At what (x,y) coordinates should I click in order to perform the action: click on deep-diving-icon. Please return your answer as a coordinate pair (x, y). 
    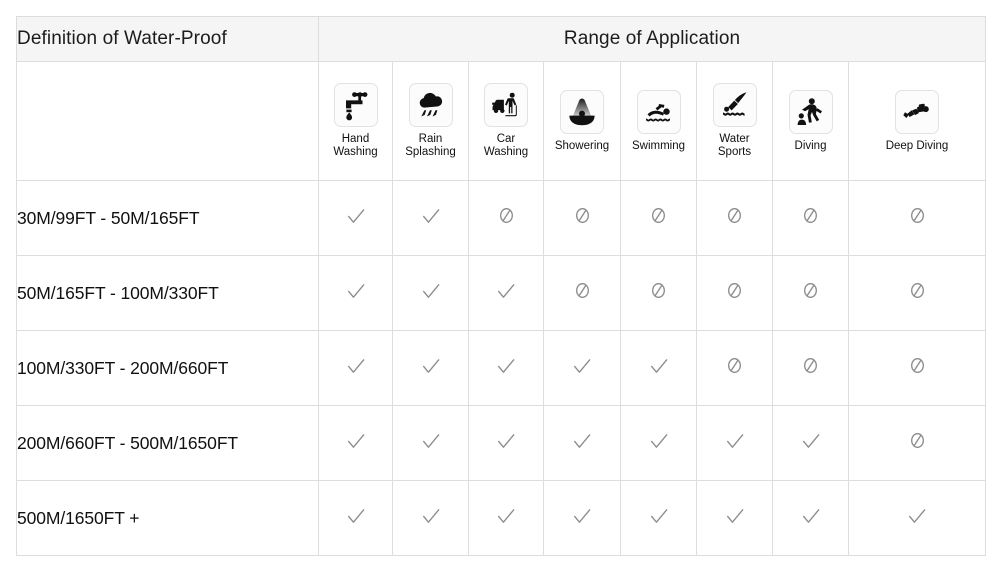
    Looking at the image, I should click on (917, 111).